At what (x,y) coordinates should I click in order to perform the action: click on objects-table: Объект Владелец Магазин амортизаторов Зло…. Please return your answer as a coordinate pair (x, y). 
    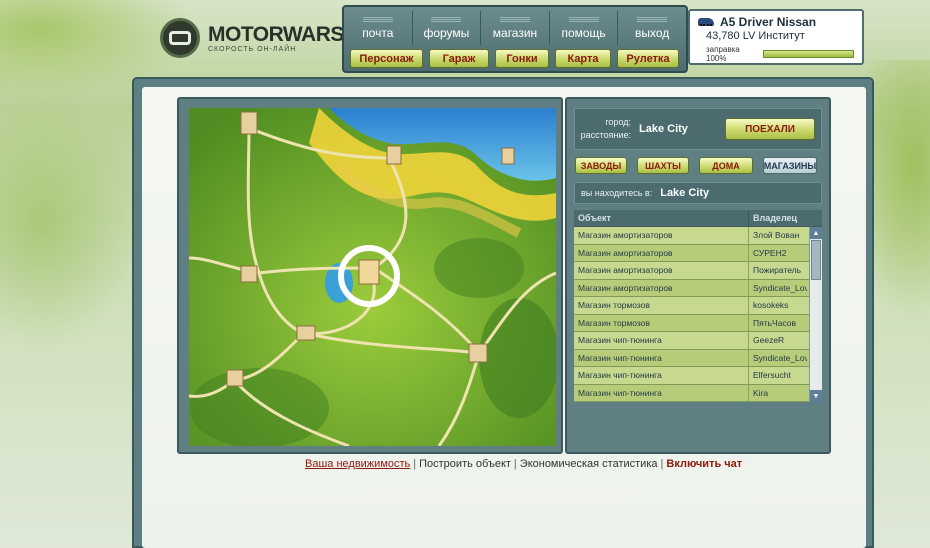
    Looking at the image, I should click on (698, 332).